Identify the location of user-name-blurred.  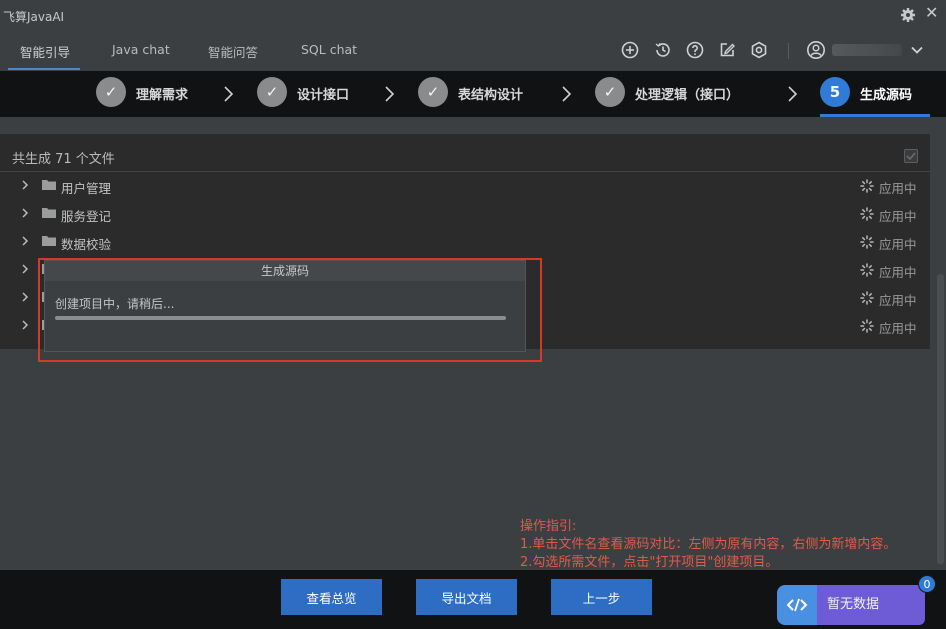
(867, 50).